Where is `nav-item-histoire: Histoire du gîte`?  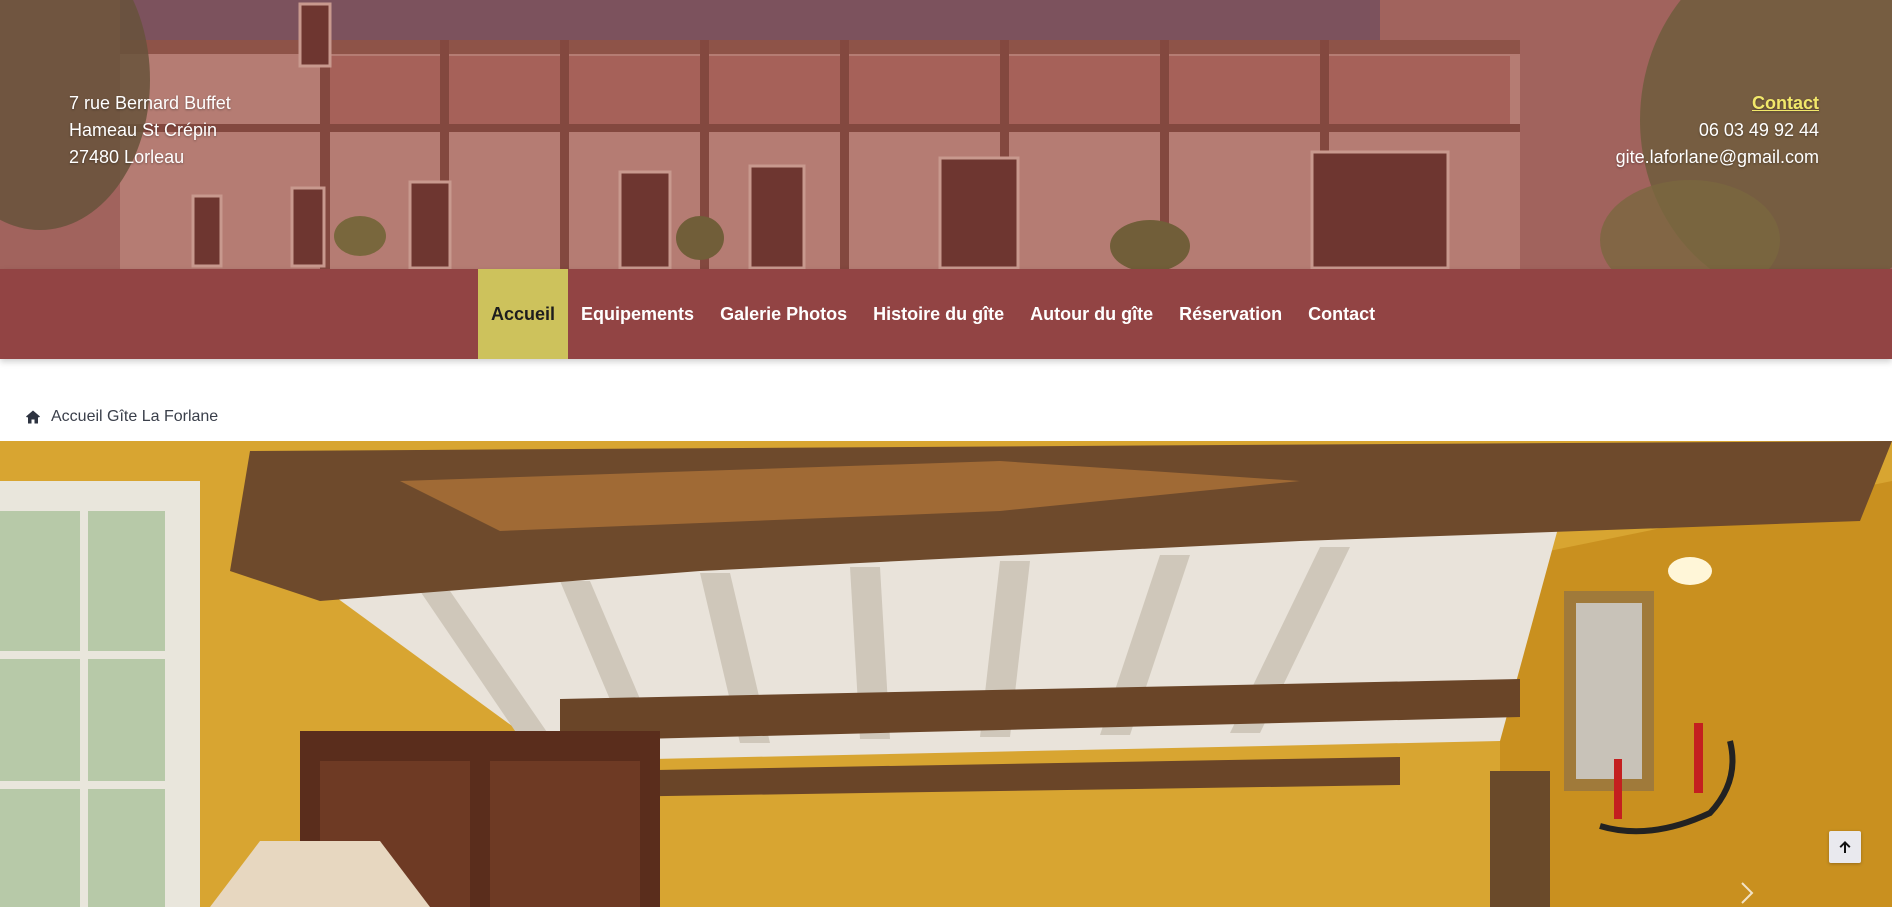 nav-item-histoire: Histoire du gîte is located at coordinates (938, 314).